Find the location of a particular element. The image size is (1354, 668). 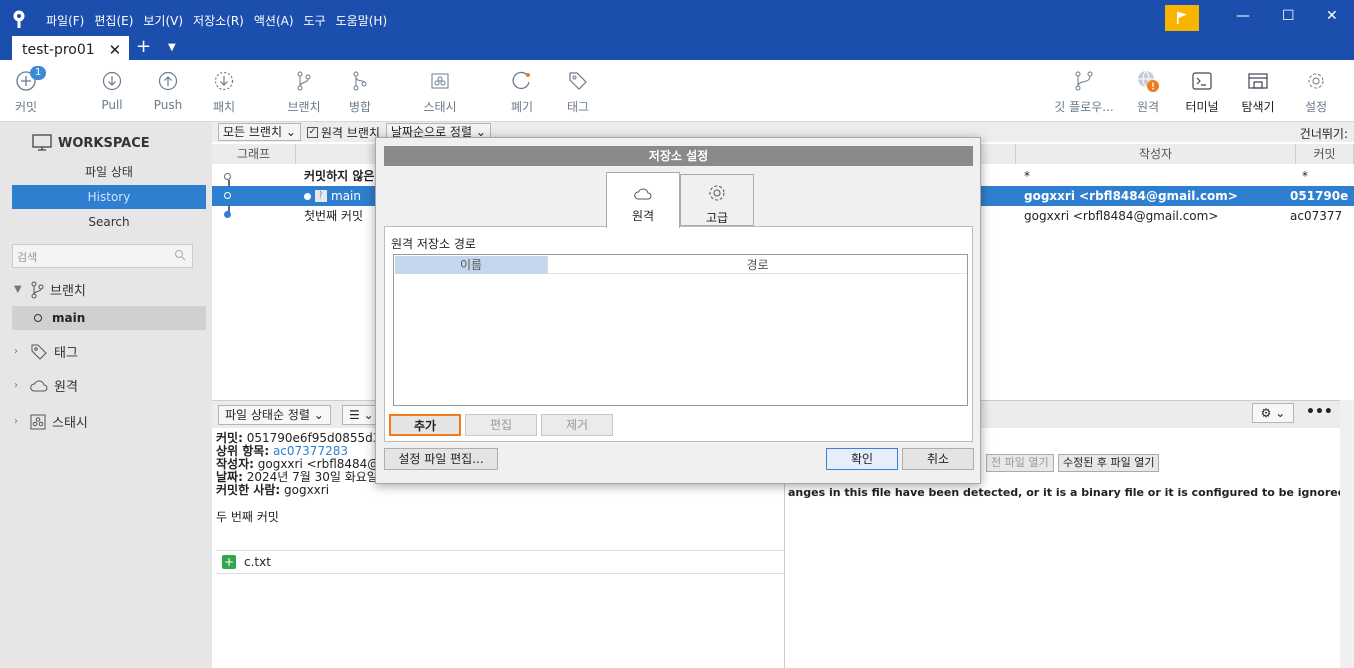

explorer-label: 탐색기 is located at coordinates (1258, 107).